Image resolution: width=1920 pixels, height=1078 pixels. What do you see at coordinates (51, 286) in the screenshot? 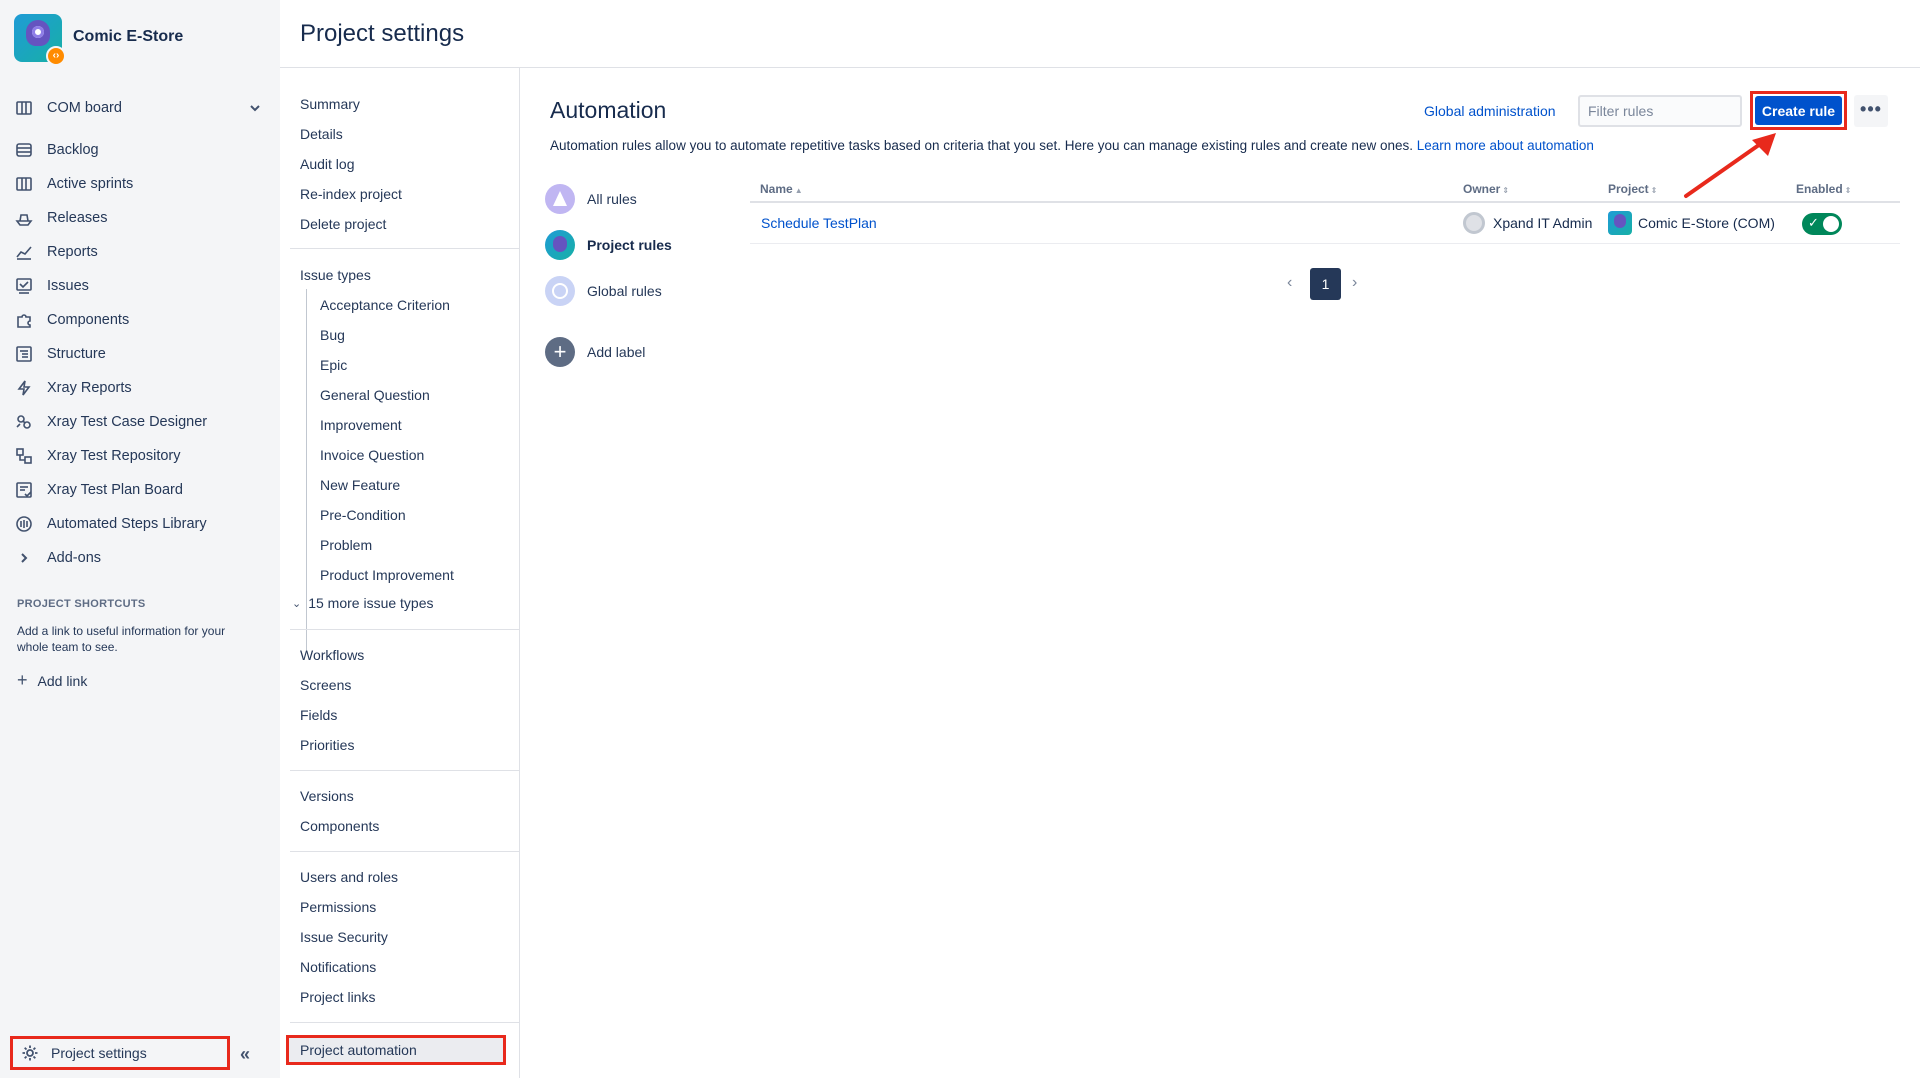
I see `sidebar-item-issues: Issues` at bounding box center [51, 286].